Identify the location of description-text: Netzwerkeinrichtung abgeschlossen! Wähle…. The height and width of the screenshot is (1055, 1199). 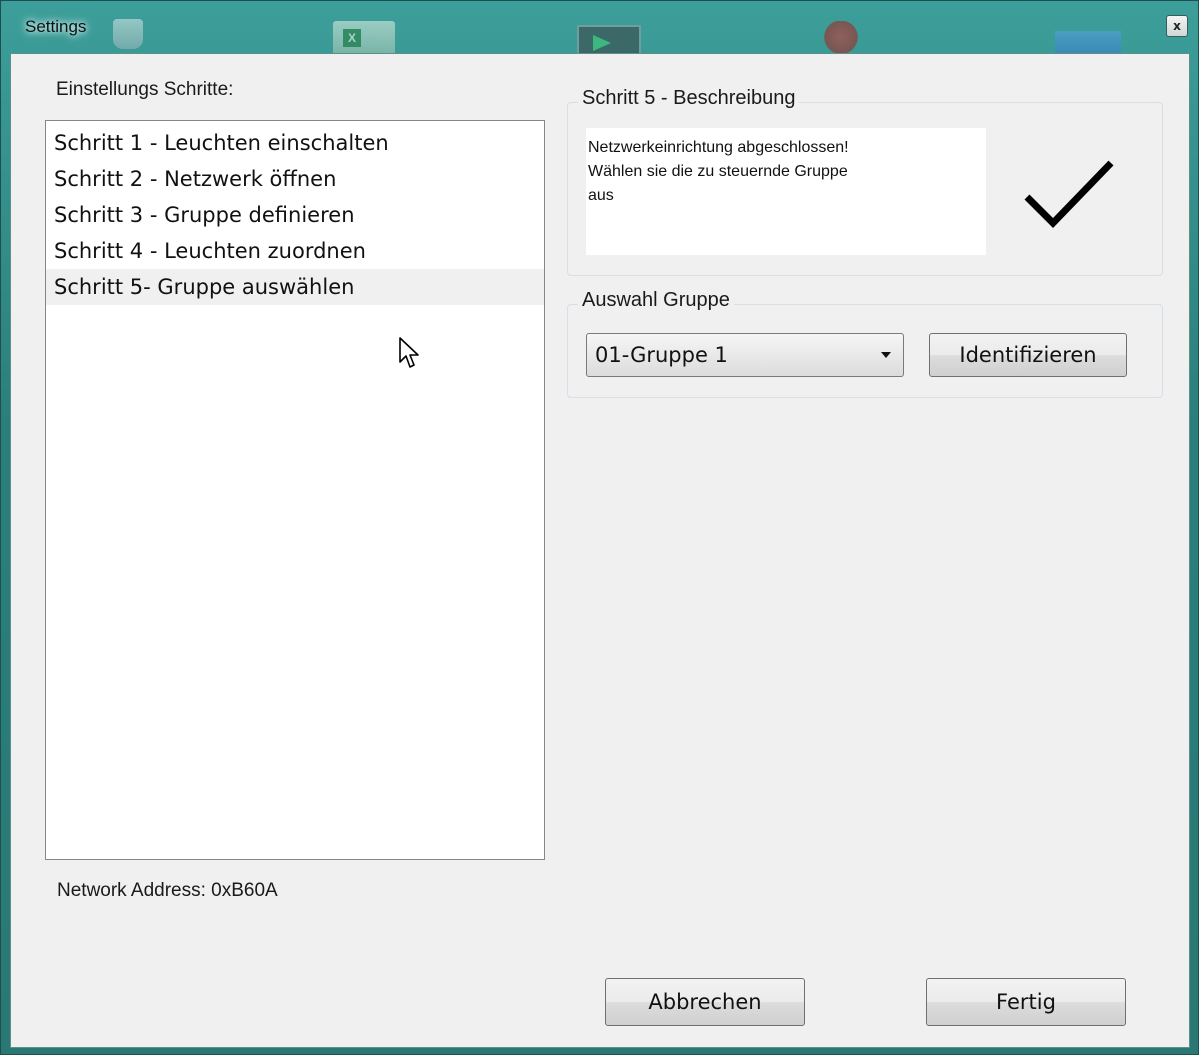
(786, 191).